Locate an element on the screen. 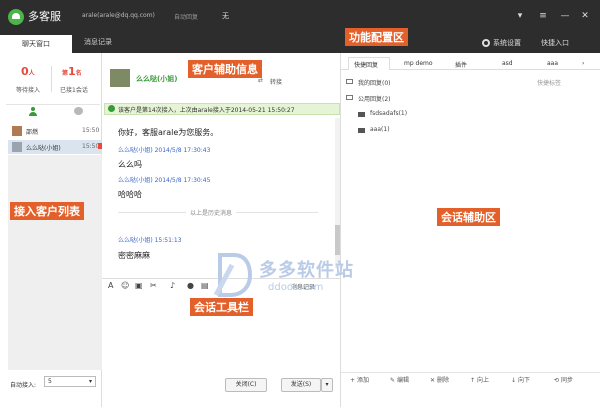  tab-mp-demo: mp demo is located at coordinates (418, 63).